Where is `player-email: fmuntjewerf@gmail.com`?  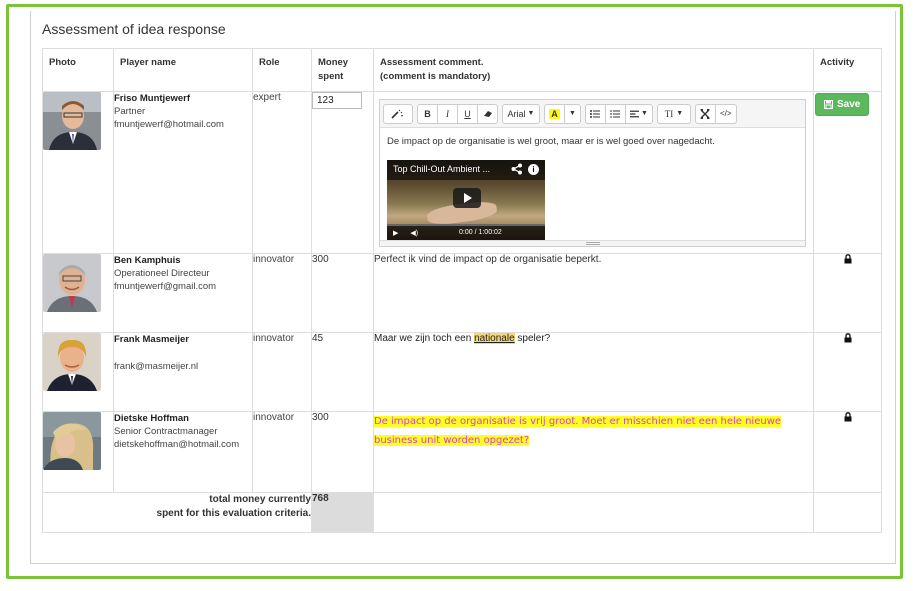 player-email: fmuntjewerf@gmail.com is located at coordinates (165, 286).